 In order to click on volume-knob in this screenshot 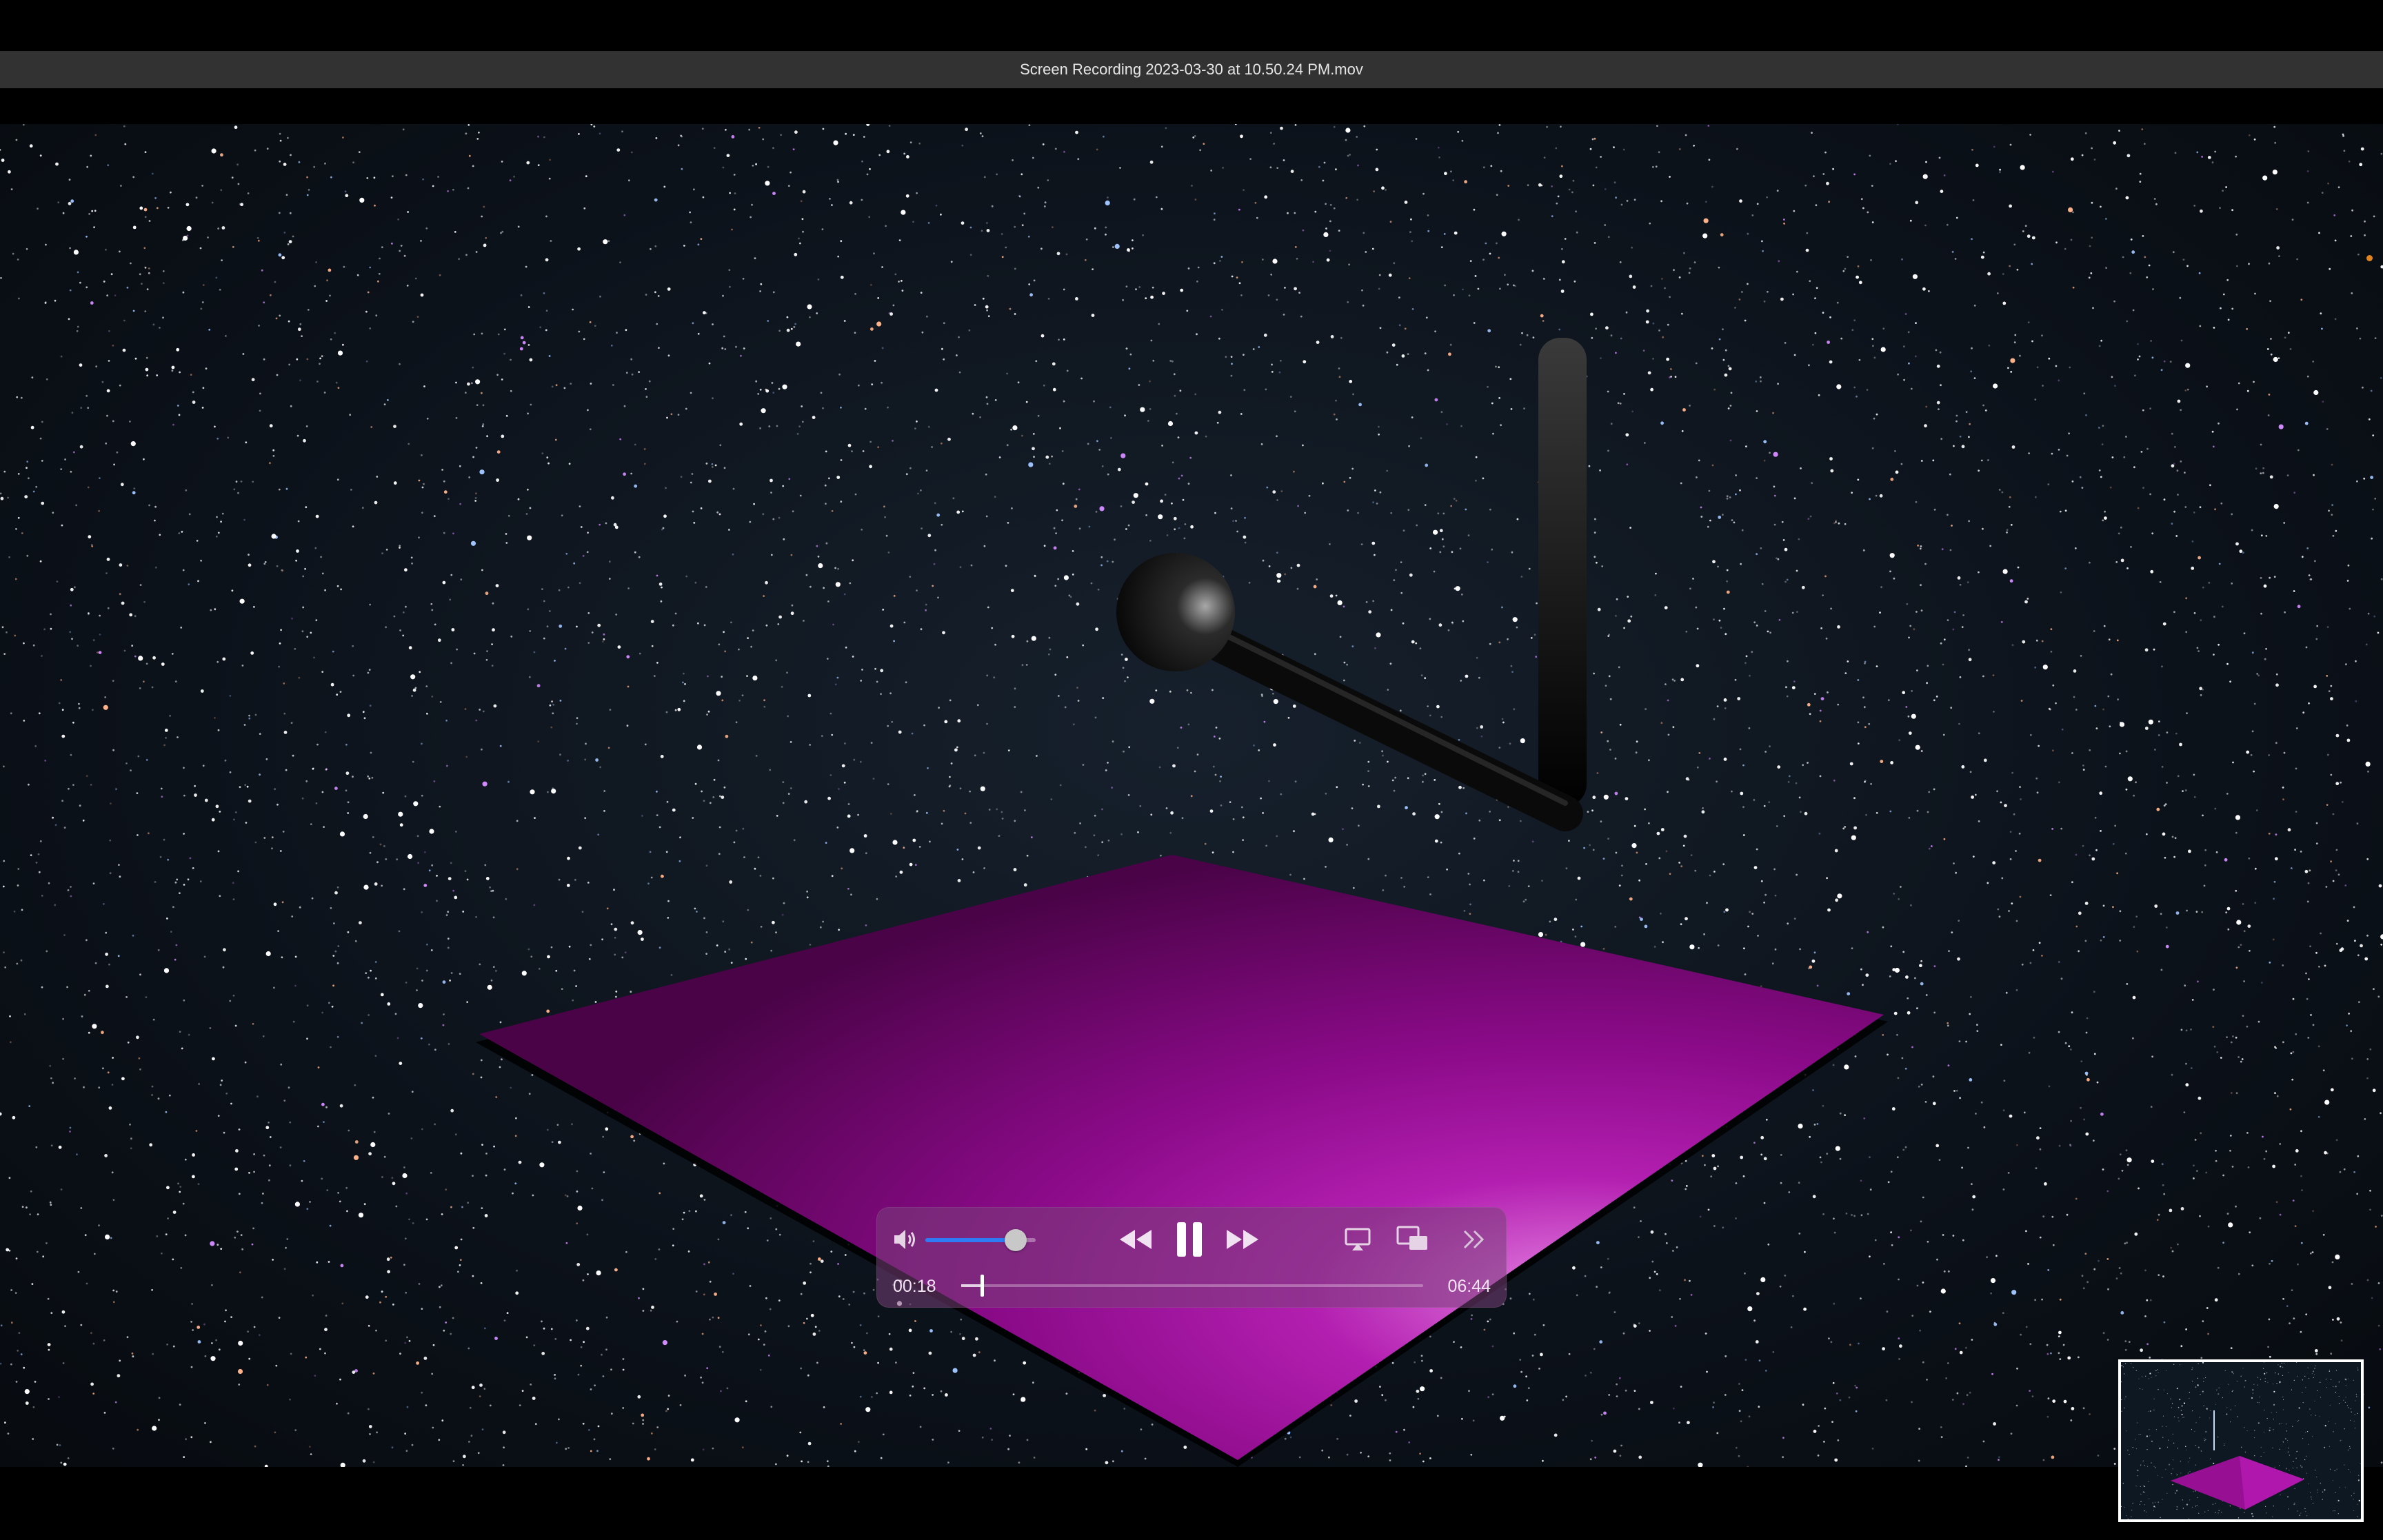, I will do `click(1016, 1240)`.